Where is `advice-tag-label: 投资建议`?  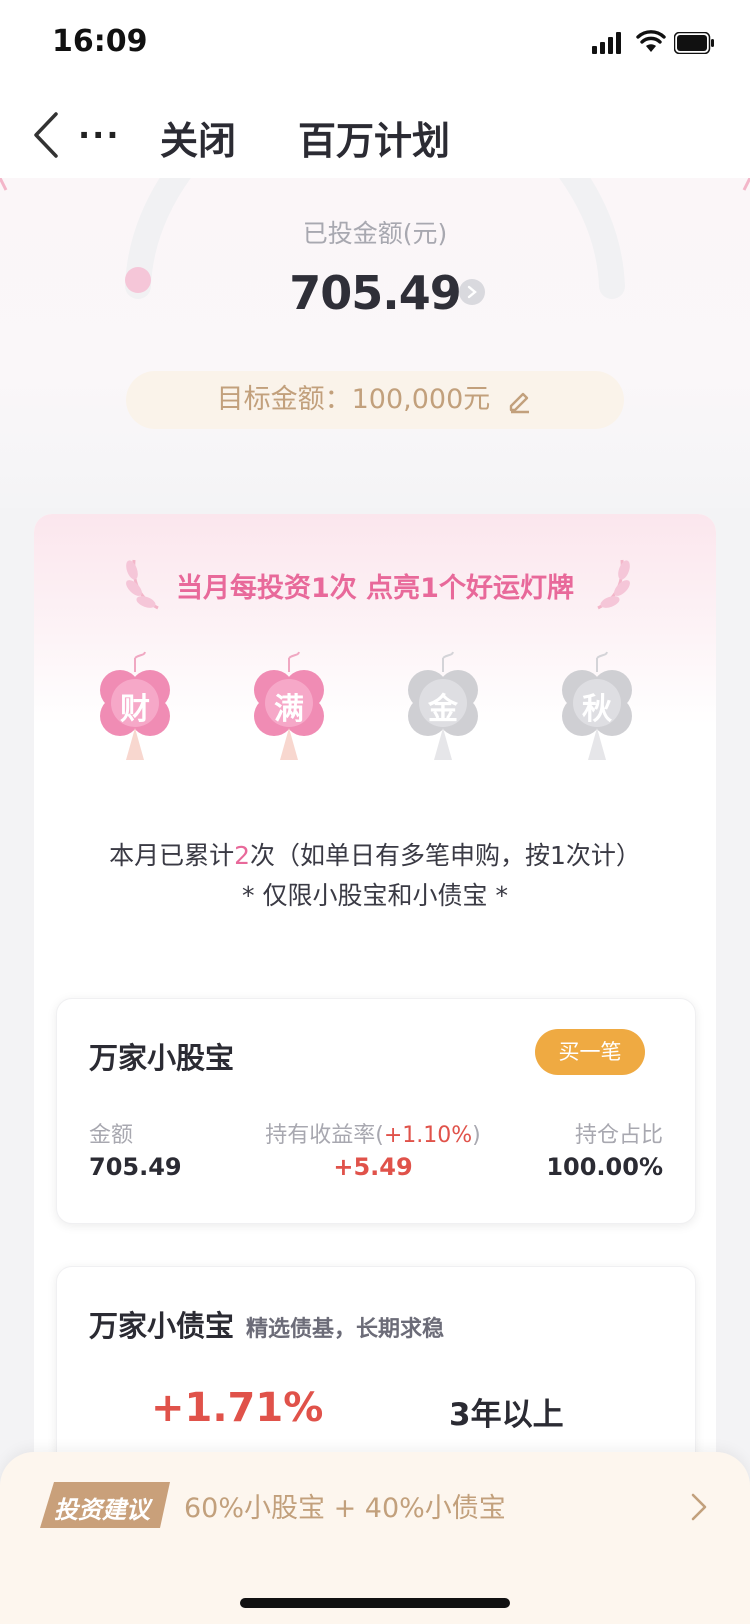 advice-tag-label: 投资建议 is located at coordinates (102, 1510).